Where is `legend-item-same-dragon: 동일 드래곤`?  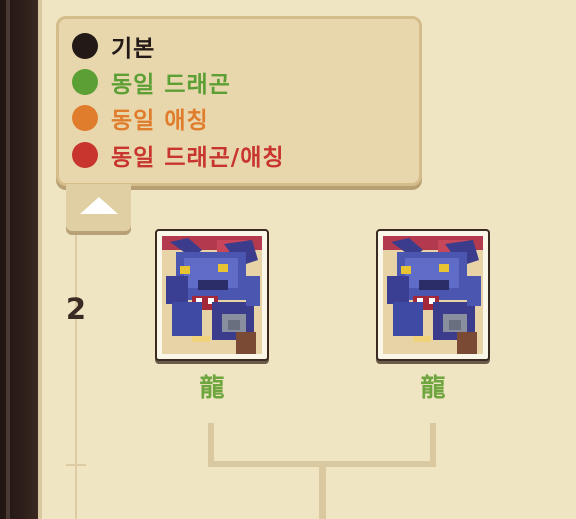 legend-item-same-dragon: 동일 드래곤 is located at coordinates (151, 82).